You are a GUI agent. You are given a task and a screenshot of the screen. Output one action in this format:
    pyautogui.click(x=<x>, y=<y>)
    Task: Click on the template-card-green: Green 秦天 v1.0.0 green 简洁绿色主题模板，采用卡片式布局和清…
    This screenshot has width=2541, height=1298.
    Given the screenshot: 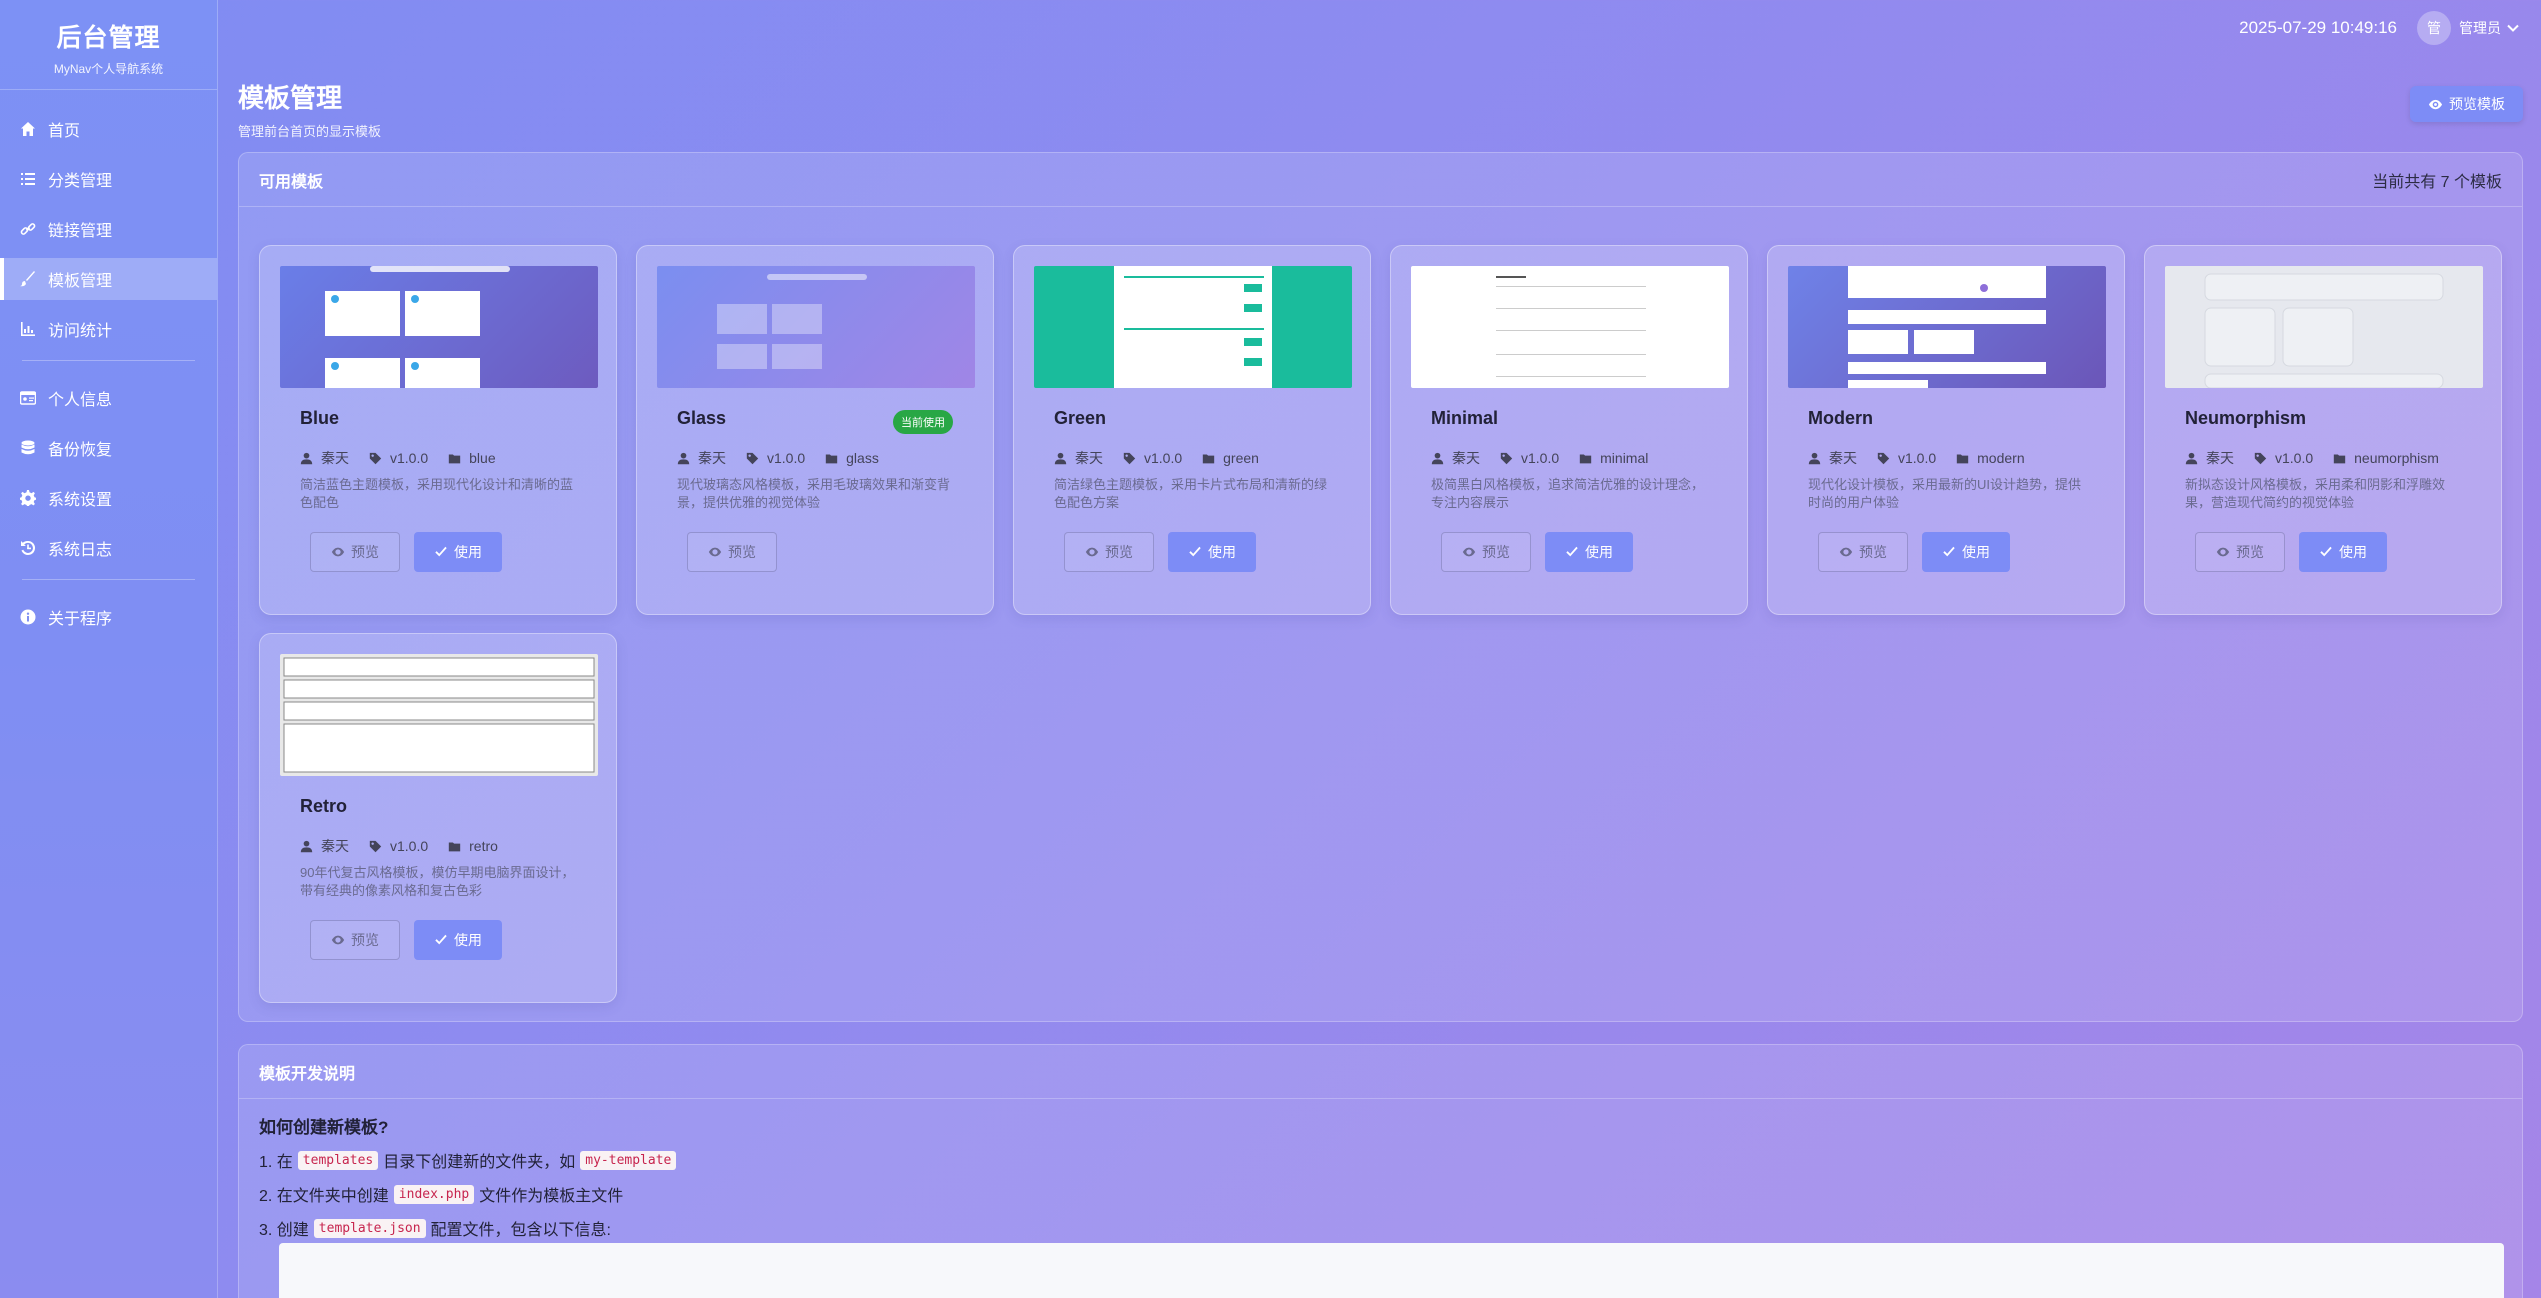 What is the action you would take?
    pyautogui.click(x=1192, y=430)
    